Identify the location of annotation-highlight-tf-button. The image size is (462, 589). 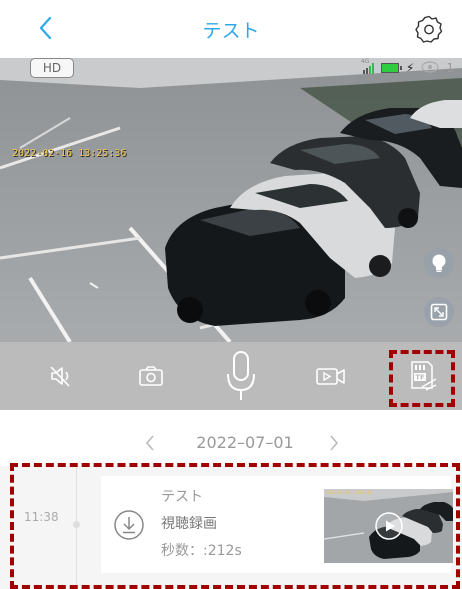
(422, 378).